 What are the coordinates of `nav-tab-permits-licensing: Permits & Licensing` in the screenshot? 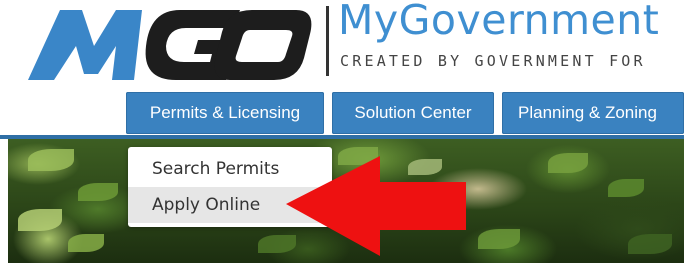 It's located at (225, 113).